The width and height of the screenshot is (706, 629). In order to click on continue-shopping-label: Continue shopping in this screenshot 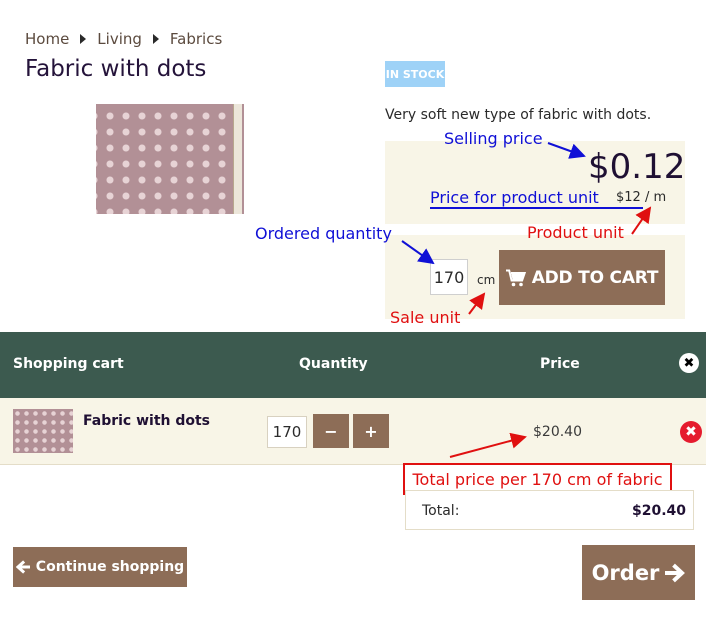, I will do `click(110, 567)`.